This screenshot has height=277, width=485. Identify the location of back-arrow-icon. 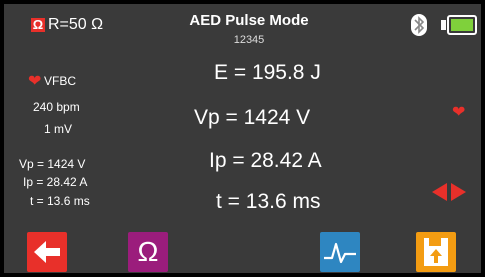
(47, 252).